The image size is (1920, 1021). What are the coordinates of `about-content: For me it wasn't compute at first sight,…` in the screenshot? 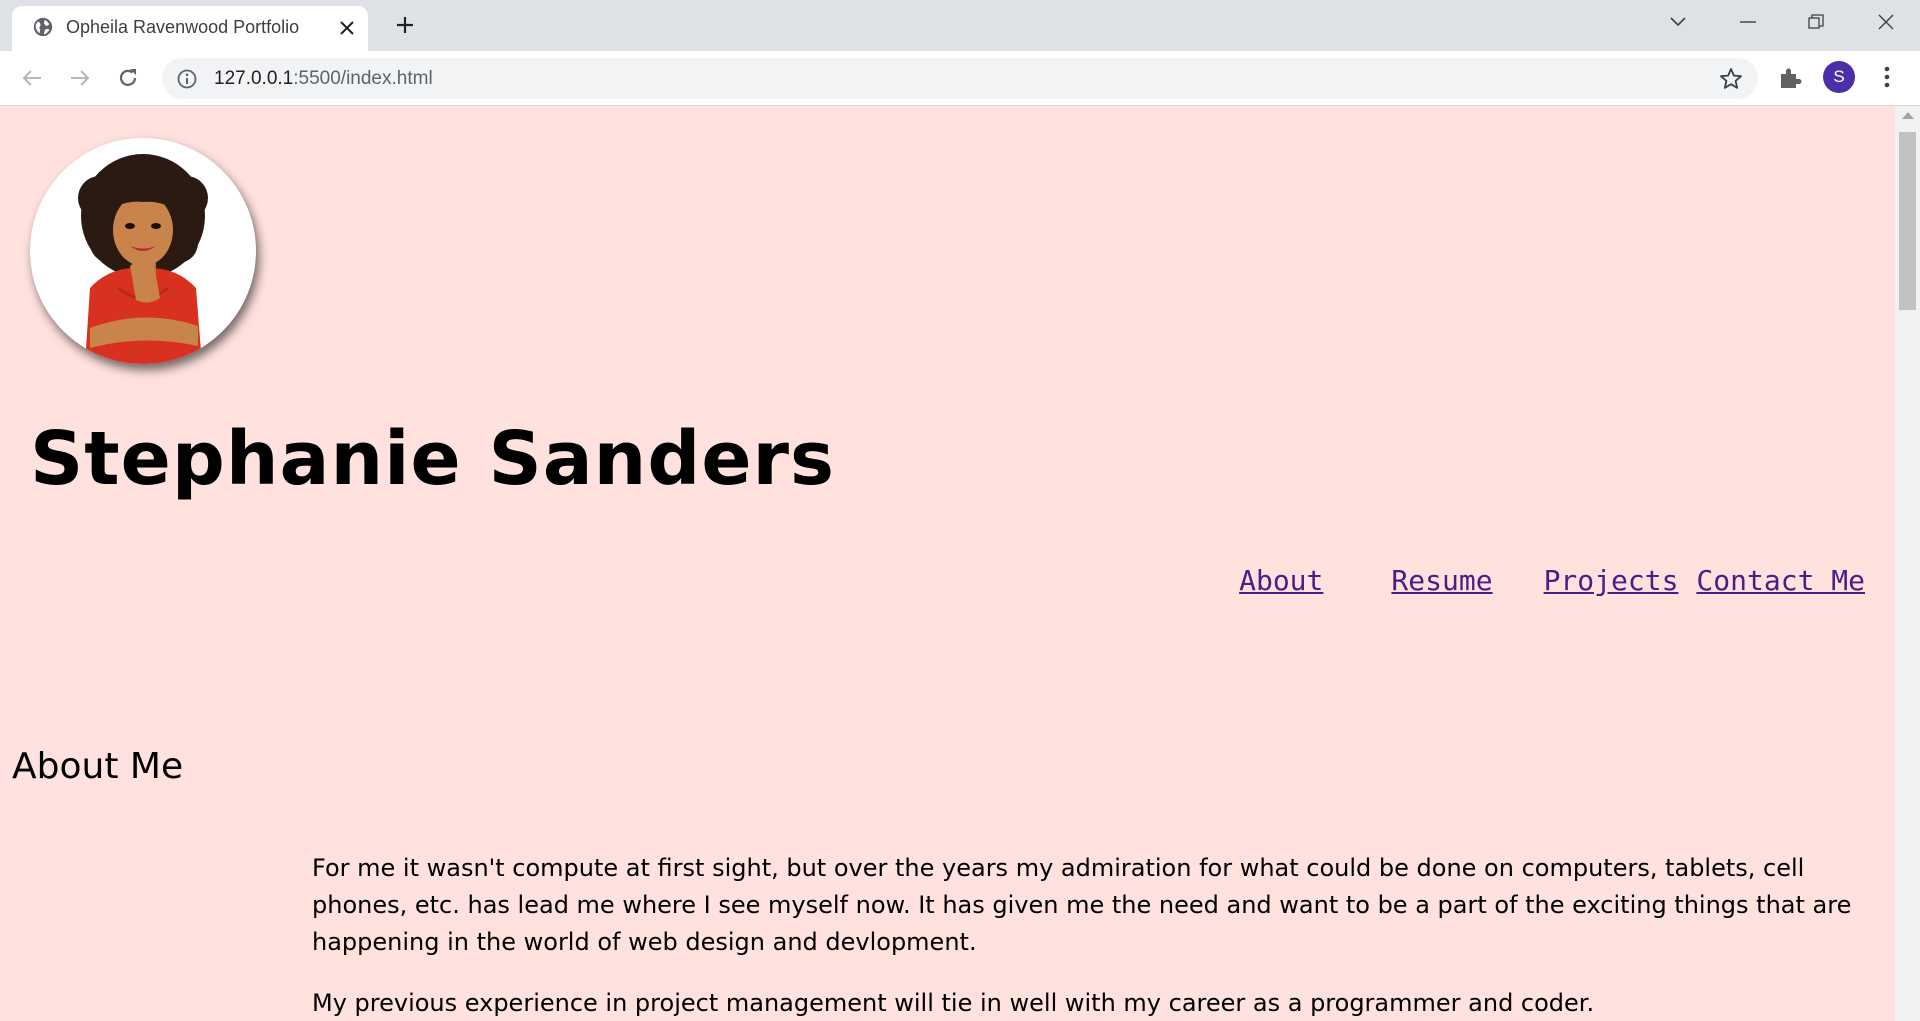 It's located at (1087, 935).